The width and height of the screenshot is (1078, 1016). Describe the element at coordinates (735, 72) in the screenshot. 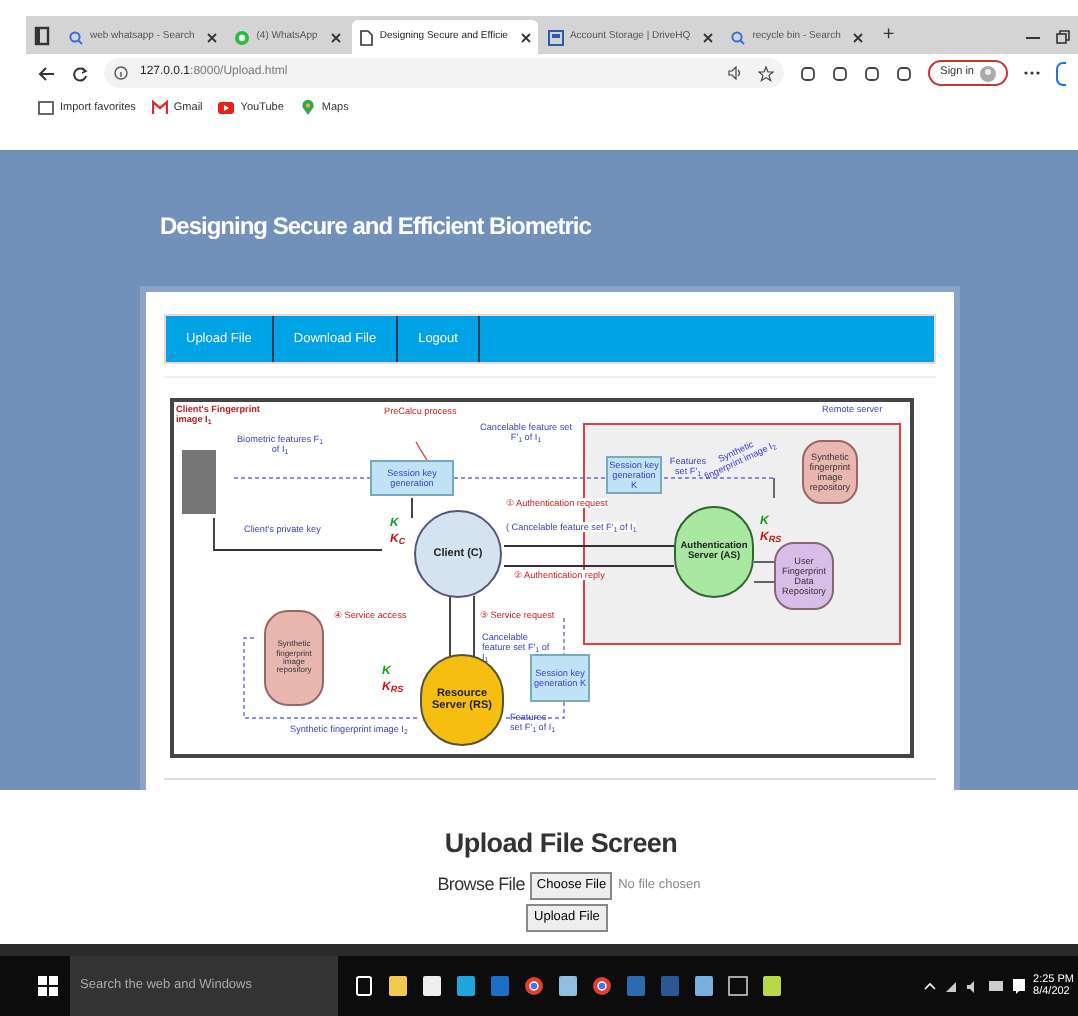

I see `read-aloud-icon` at that location.